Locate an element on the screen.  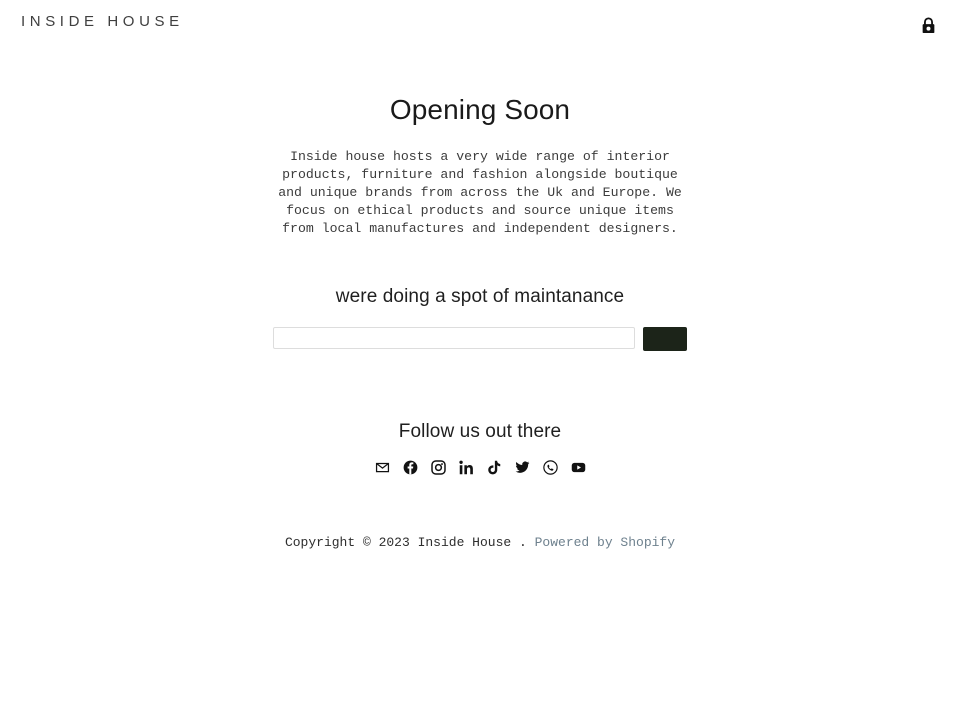
copyright-text: Copyright © 2023 Inside House . is located at coordinates (405, 542).